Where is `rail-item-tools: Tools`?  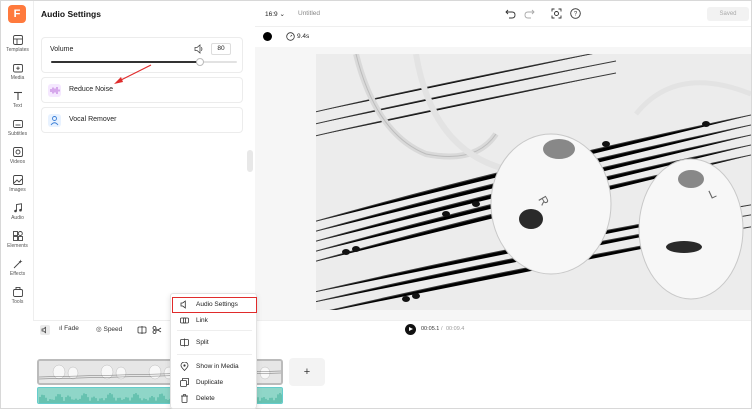 rail-item-tools: Tools is located at coordinates (17, 300).